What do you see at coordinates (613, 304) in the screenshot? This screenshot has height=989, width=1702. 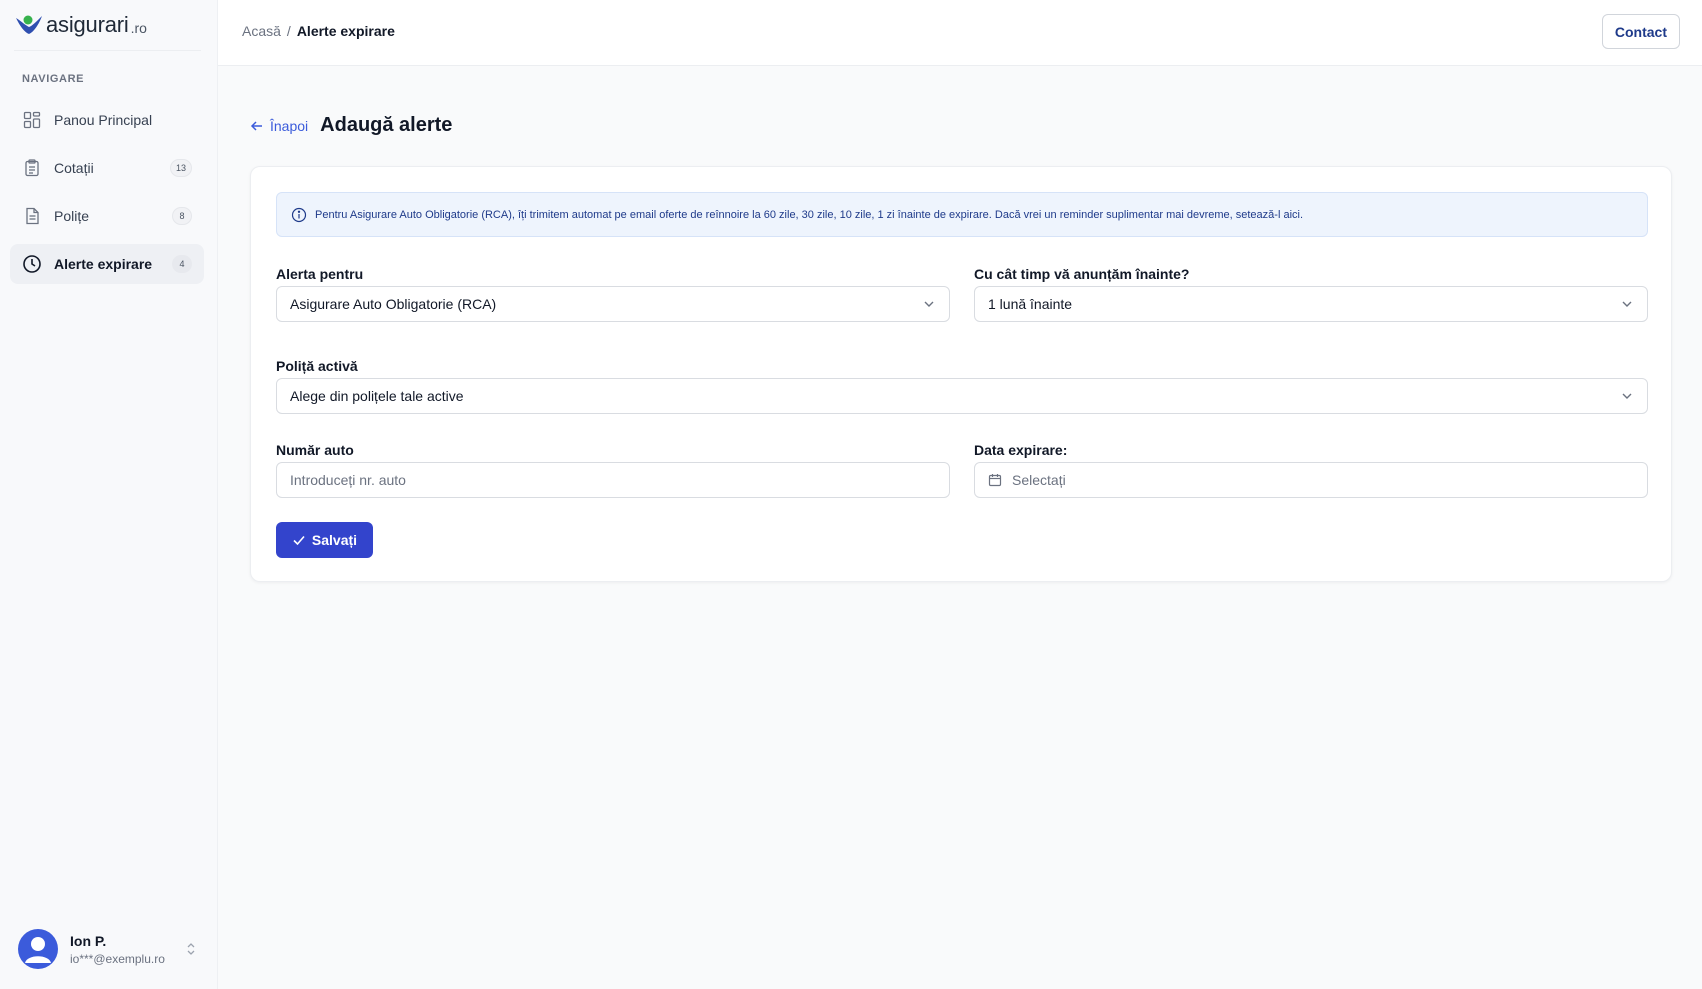 I see `alert-for-select: Asigurare Auto Obligatorie (RCA)` at bounding box center [613, 304].